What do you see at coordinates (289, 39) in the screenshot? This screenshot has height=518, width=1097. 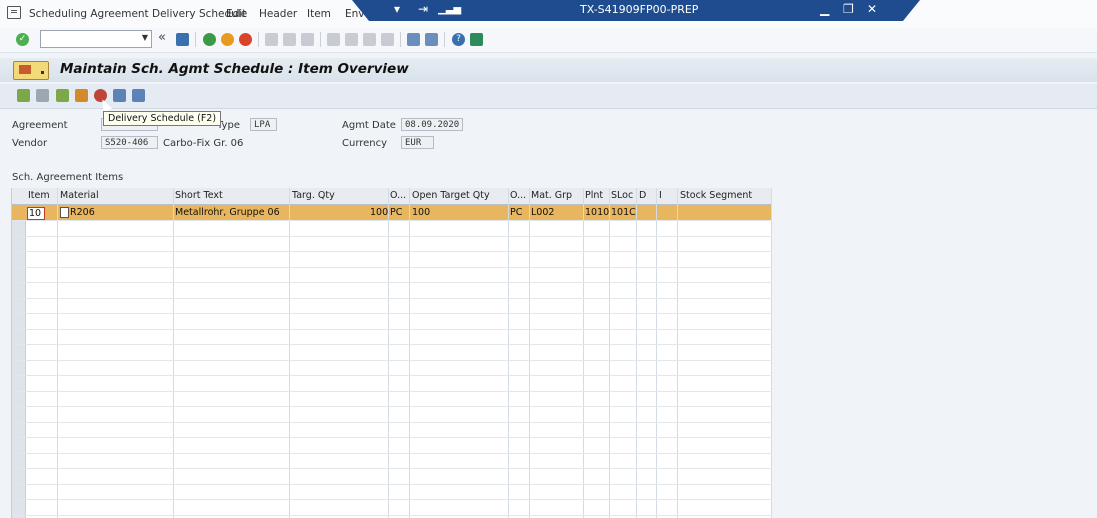 I see `find-icon` at bounding box center [289, 39].